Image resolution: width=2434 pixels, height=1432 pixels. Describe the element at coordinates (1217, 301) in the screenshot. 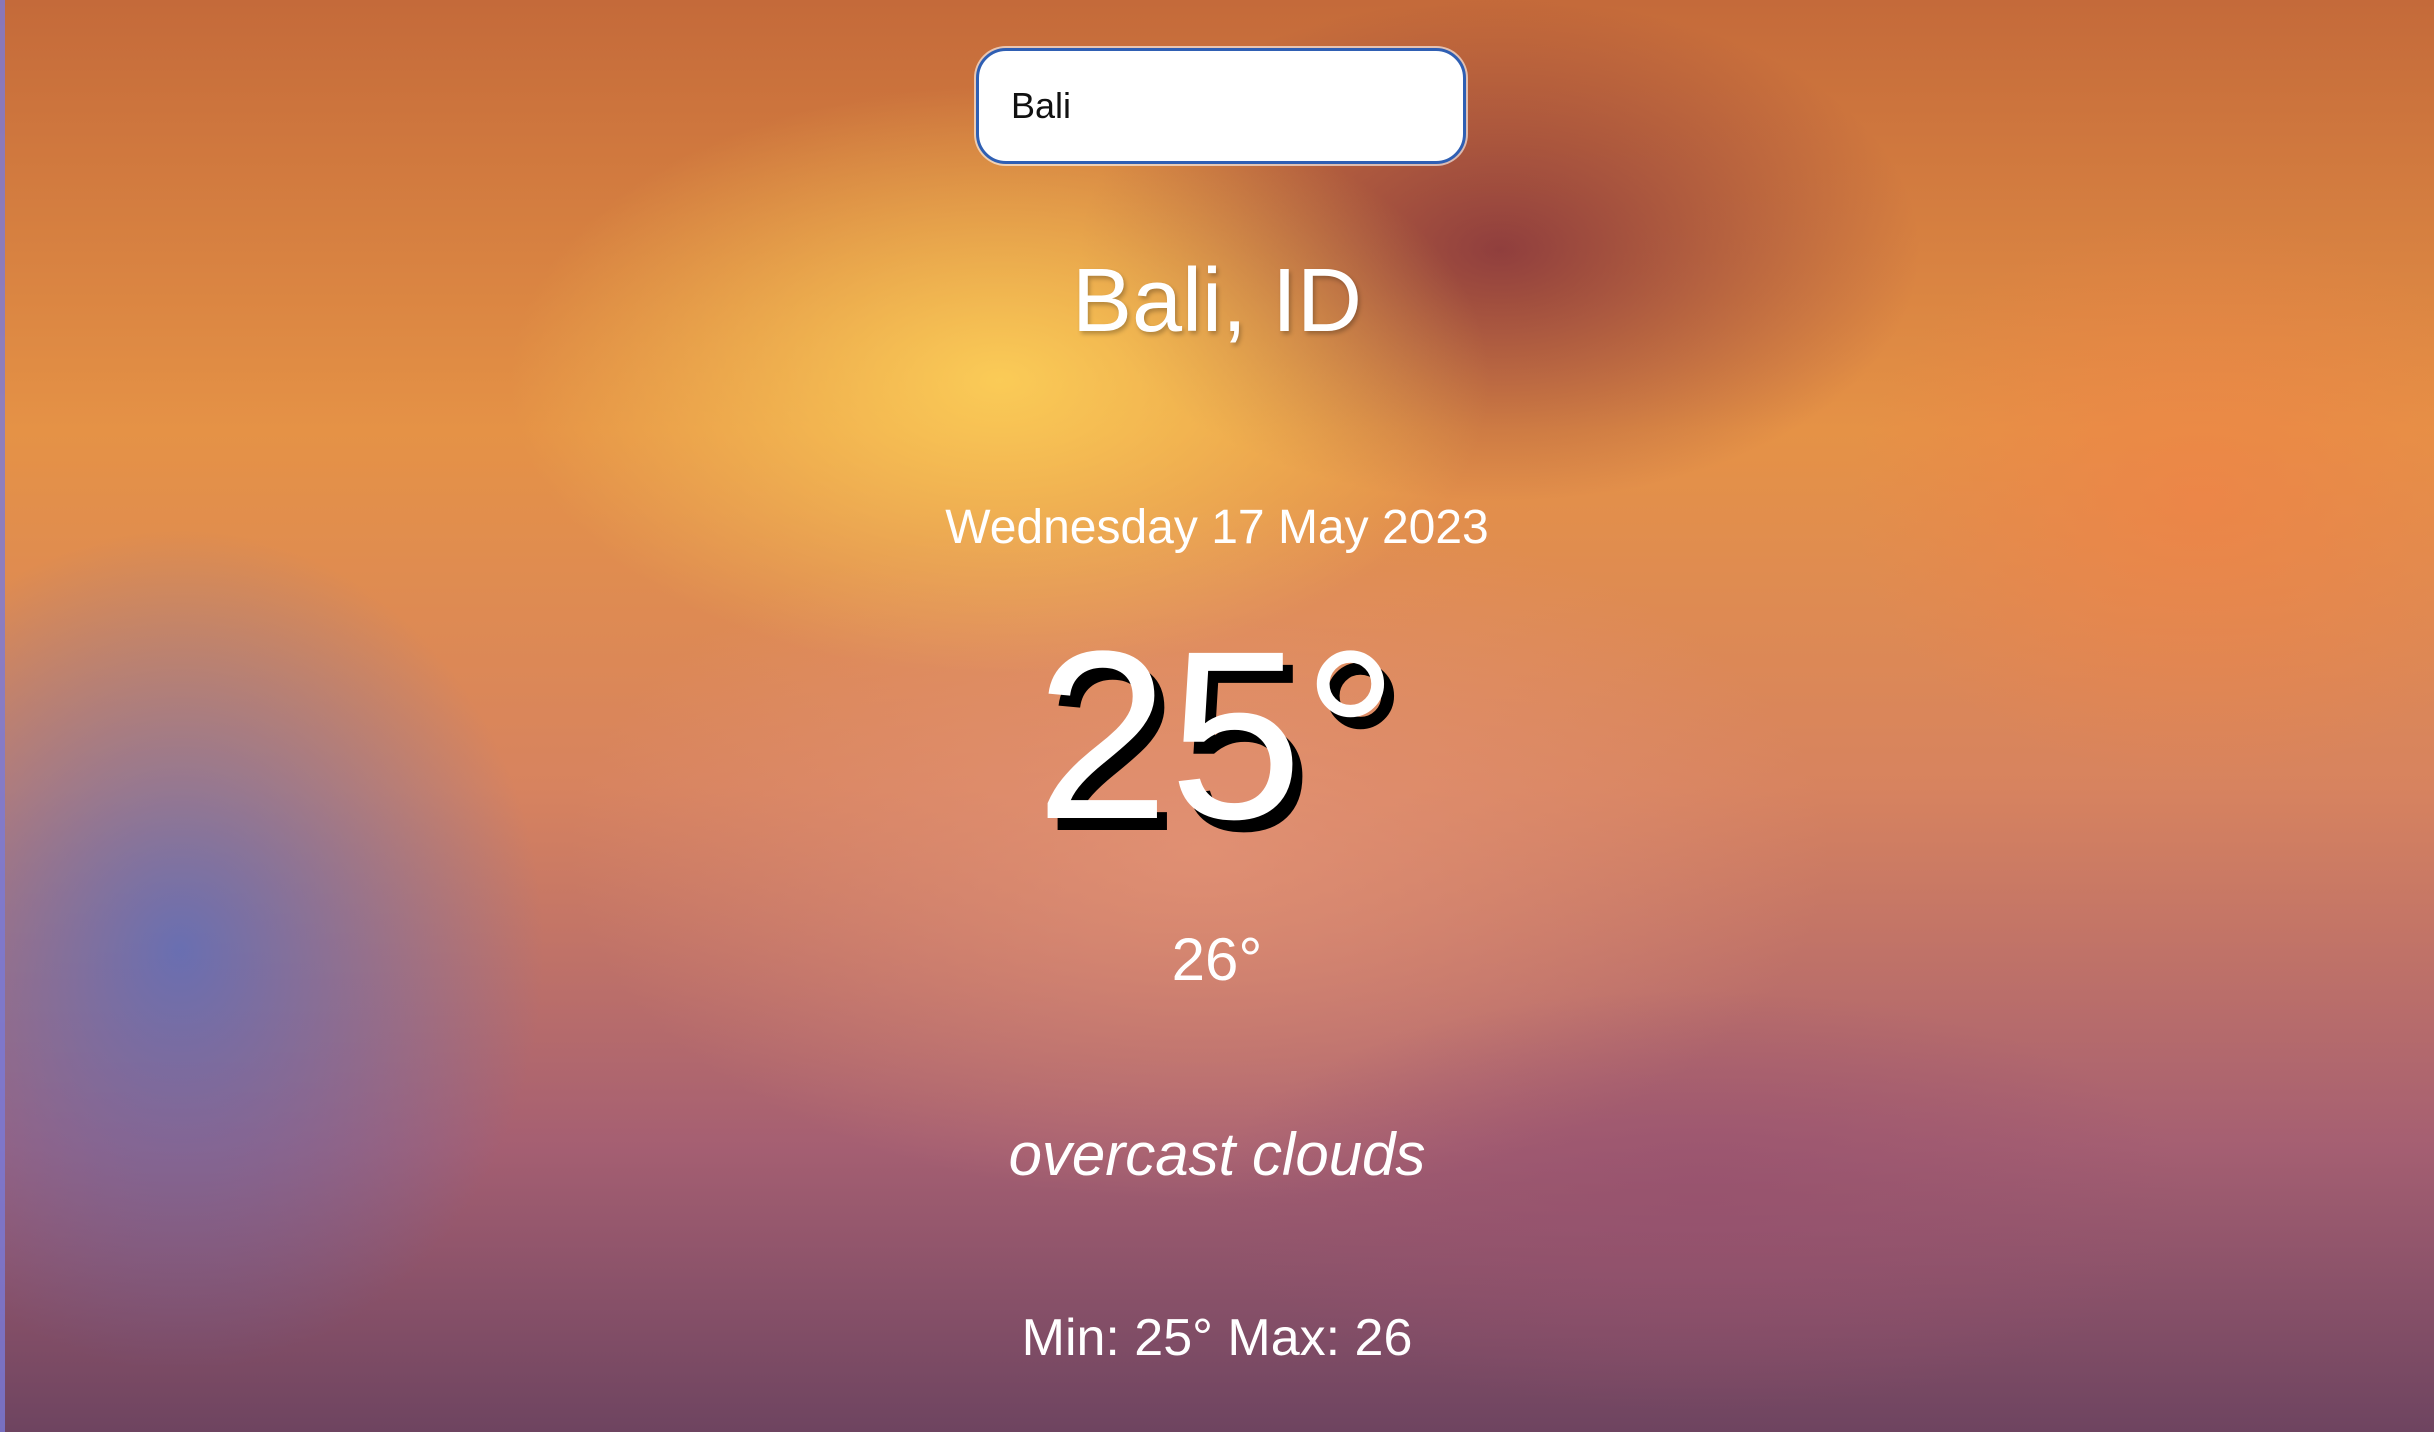

I see `location-title: Bali, ID` at that location.